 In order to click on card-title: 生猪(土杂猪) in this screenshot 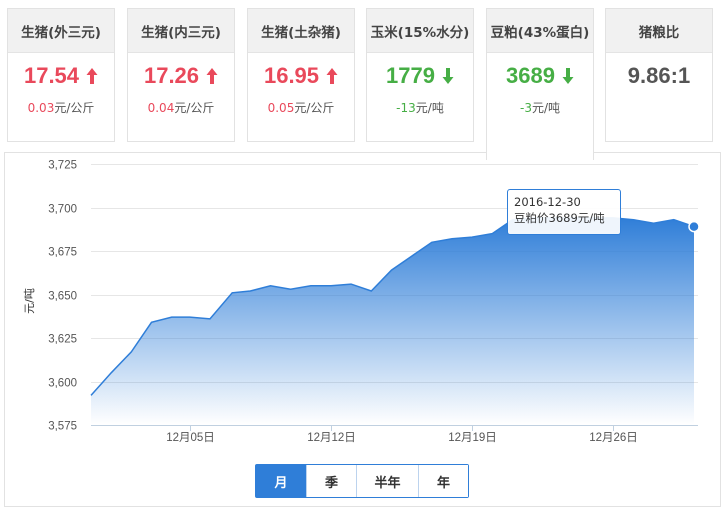, I will do `click(301, 31)`.